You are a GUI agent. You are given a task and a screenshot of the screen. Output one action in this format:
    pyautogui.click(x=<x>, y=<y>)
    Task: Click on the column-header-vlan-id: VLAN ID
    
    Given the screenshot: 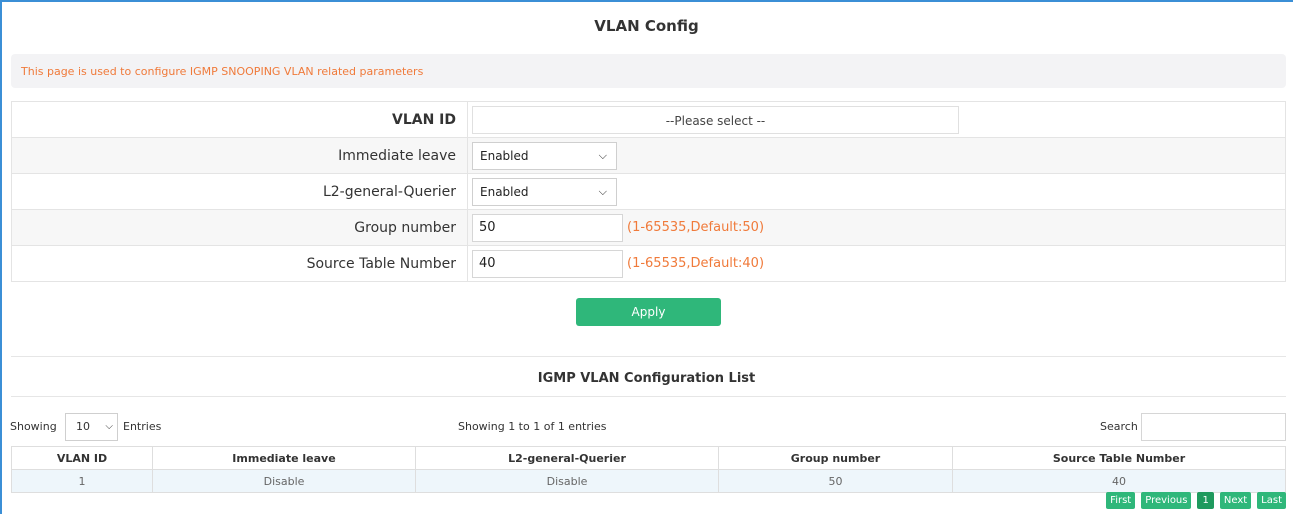 What is the action you would take?
    pyautogui.click(x=82, y=458)
    